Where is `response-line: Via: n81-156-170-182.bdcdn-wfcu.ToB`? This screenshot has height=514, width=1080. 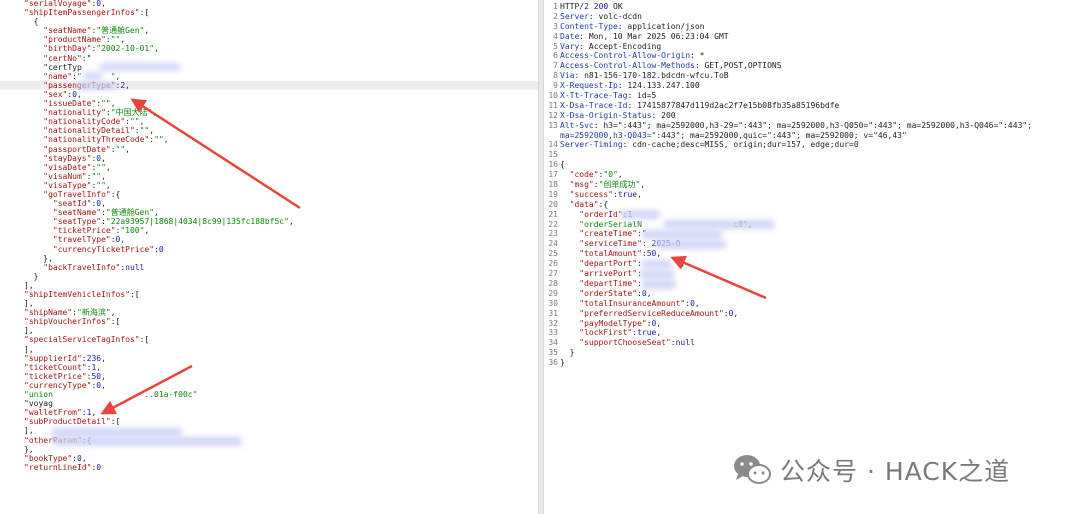
response-line: Via: n81-156-170-182.bdcdn-wfcu.ToB is located at coordinates (644, 76).